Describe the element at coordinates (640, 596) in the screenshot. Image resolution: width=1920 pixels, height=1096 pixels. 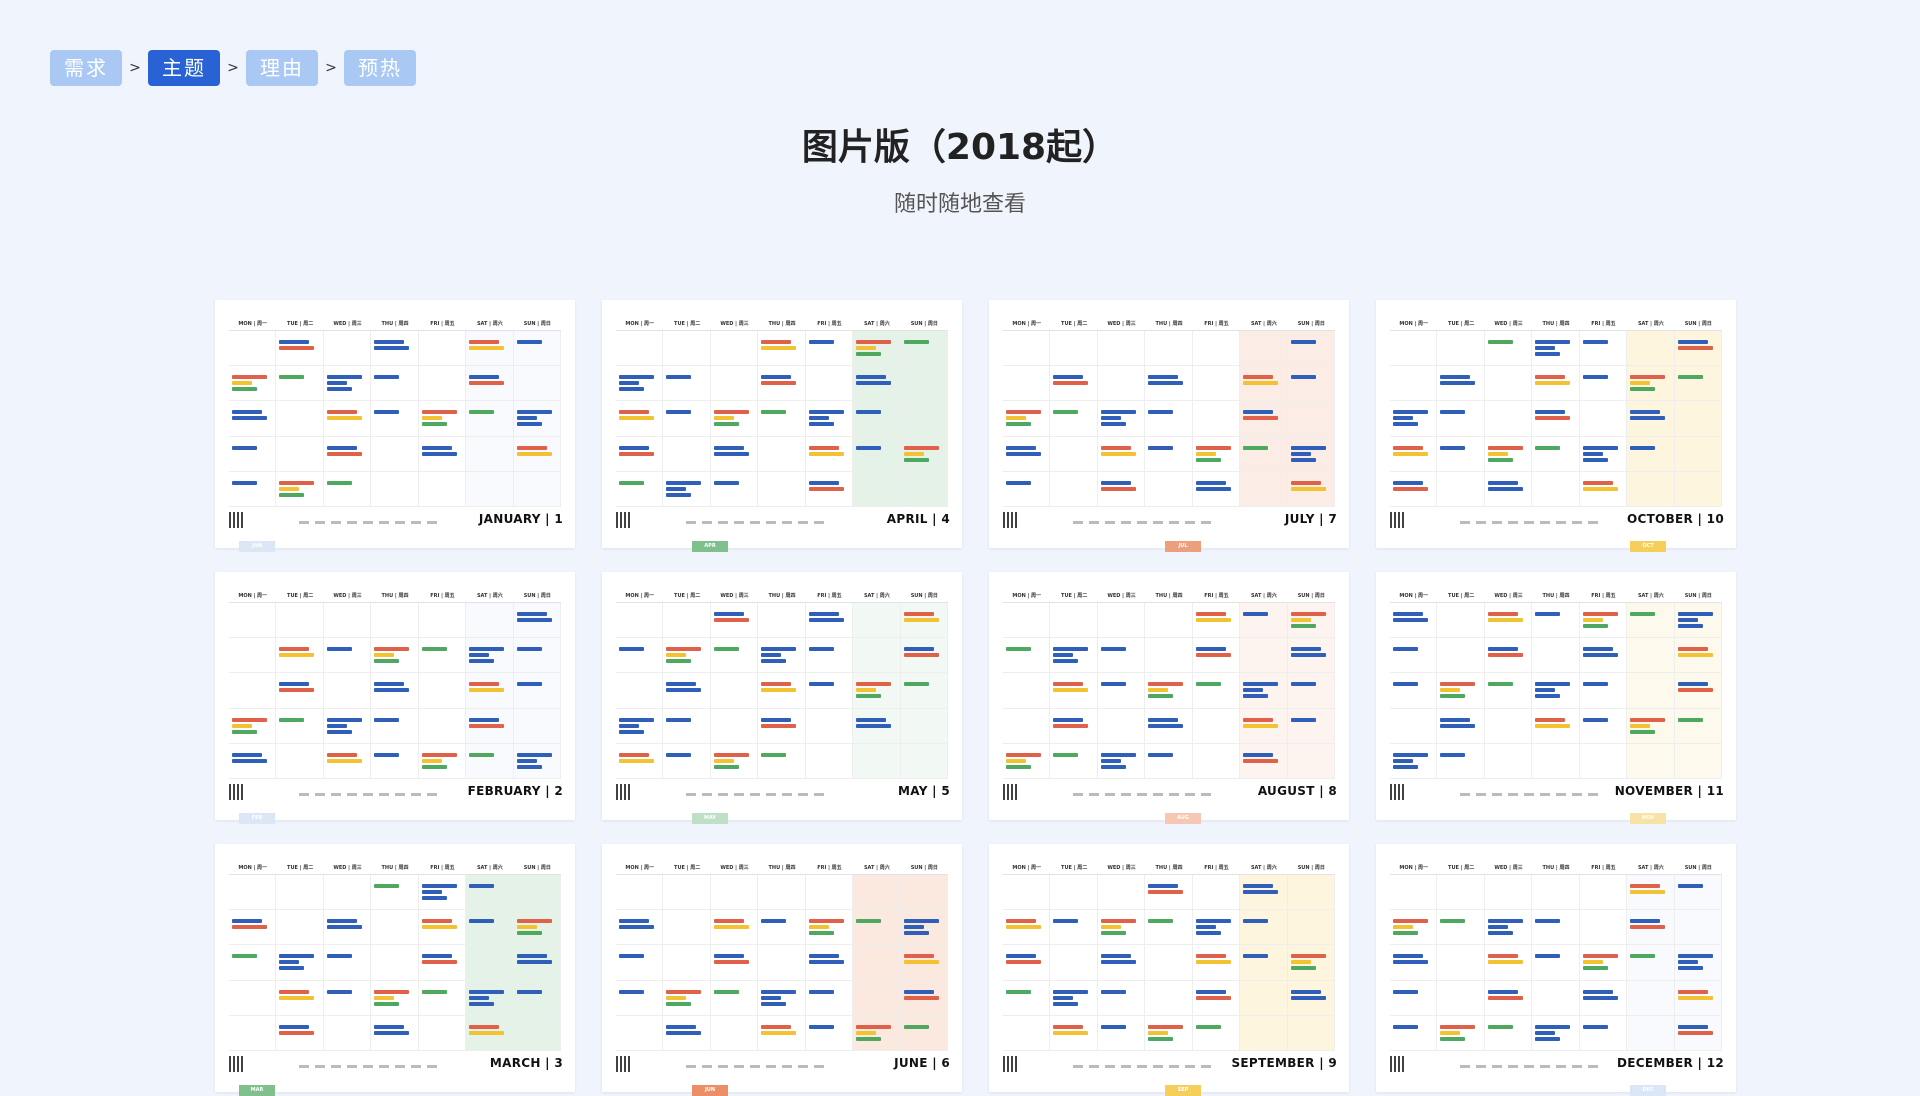
I see `weekday-label: MON | 周一` at that location.